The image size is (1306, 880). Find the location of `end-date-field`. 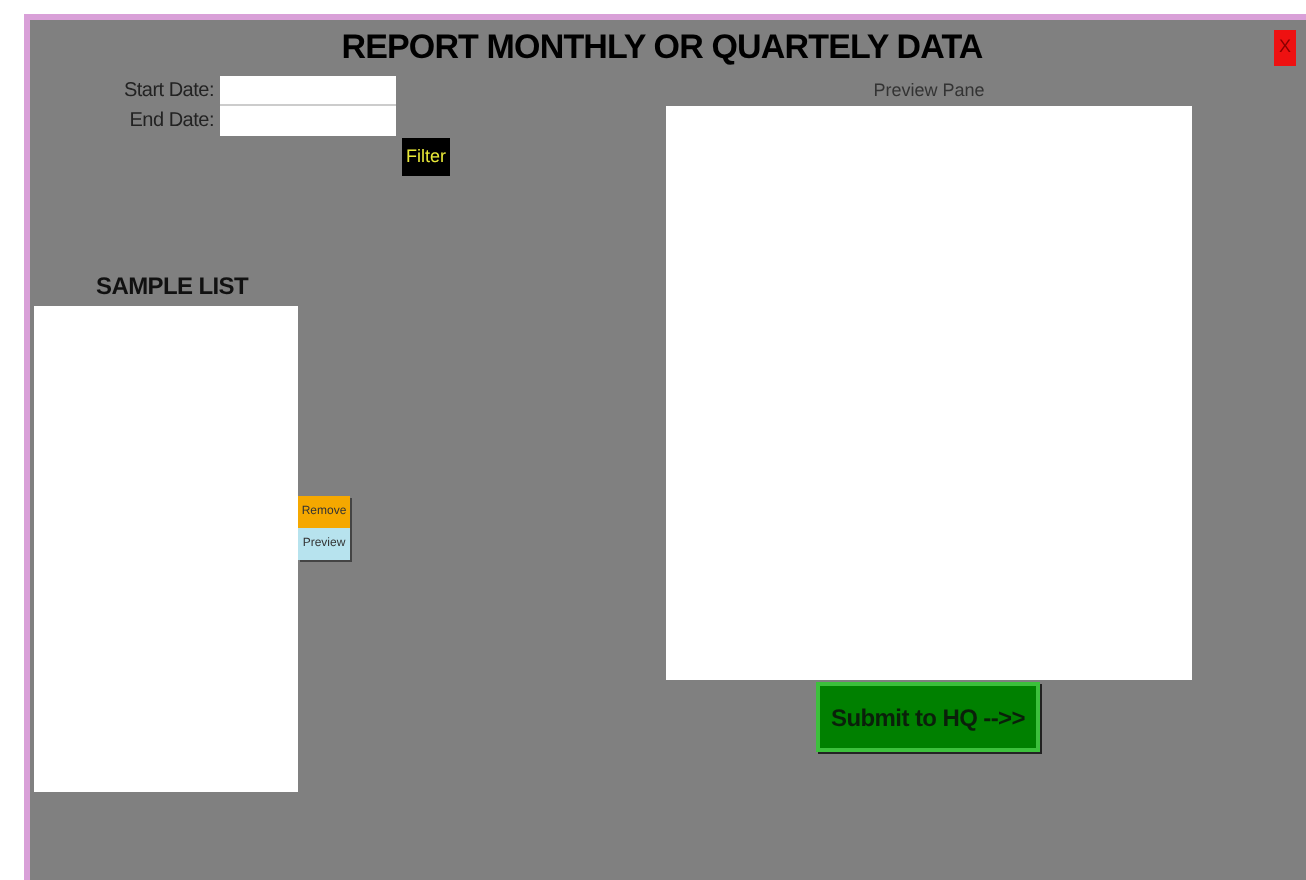

end-date-field is located at coordinates (308, 121).